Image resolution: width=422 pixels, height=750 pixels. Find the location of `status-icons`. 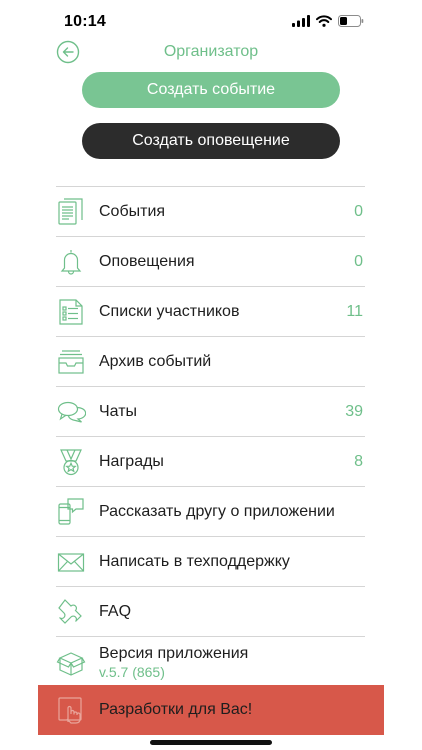

status-icons is located at coordinates (328, 21).